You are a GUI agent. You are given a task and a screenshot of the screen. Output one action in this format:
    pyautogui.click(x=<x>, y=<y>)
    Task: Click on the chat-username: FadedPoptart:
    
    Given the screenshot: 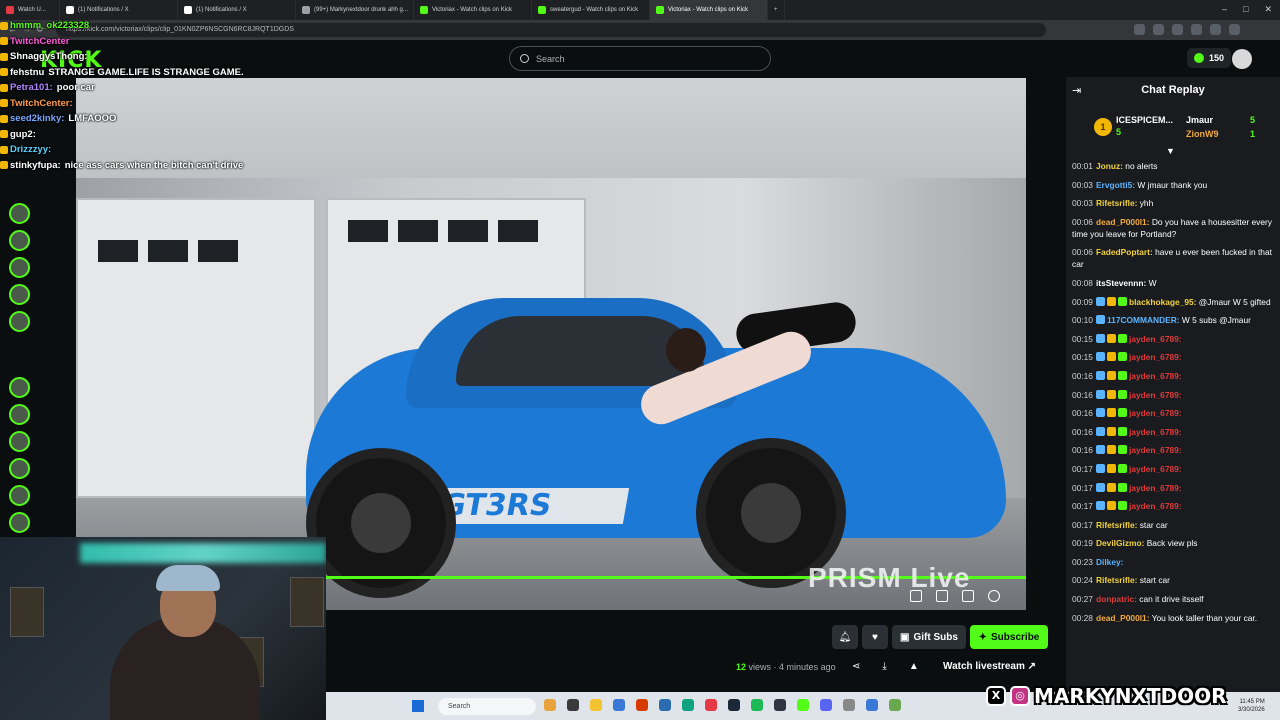 What is the action you would take?
    pyautogui.click(x=1124, y=252)
    